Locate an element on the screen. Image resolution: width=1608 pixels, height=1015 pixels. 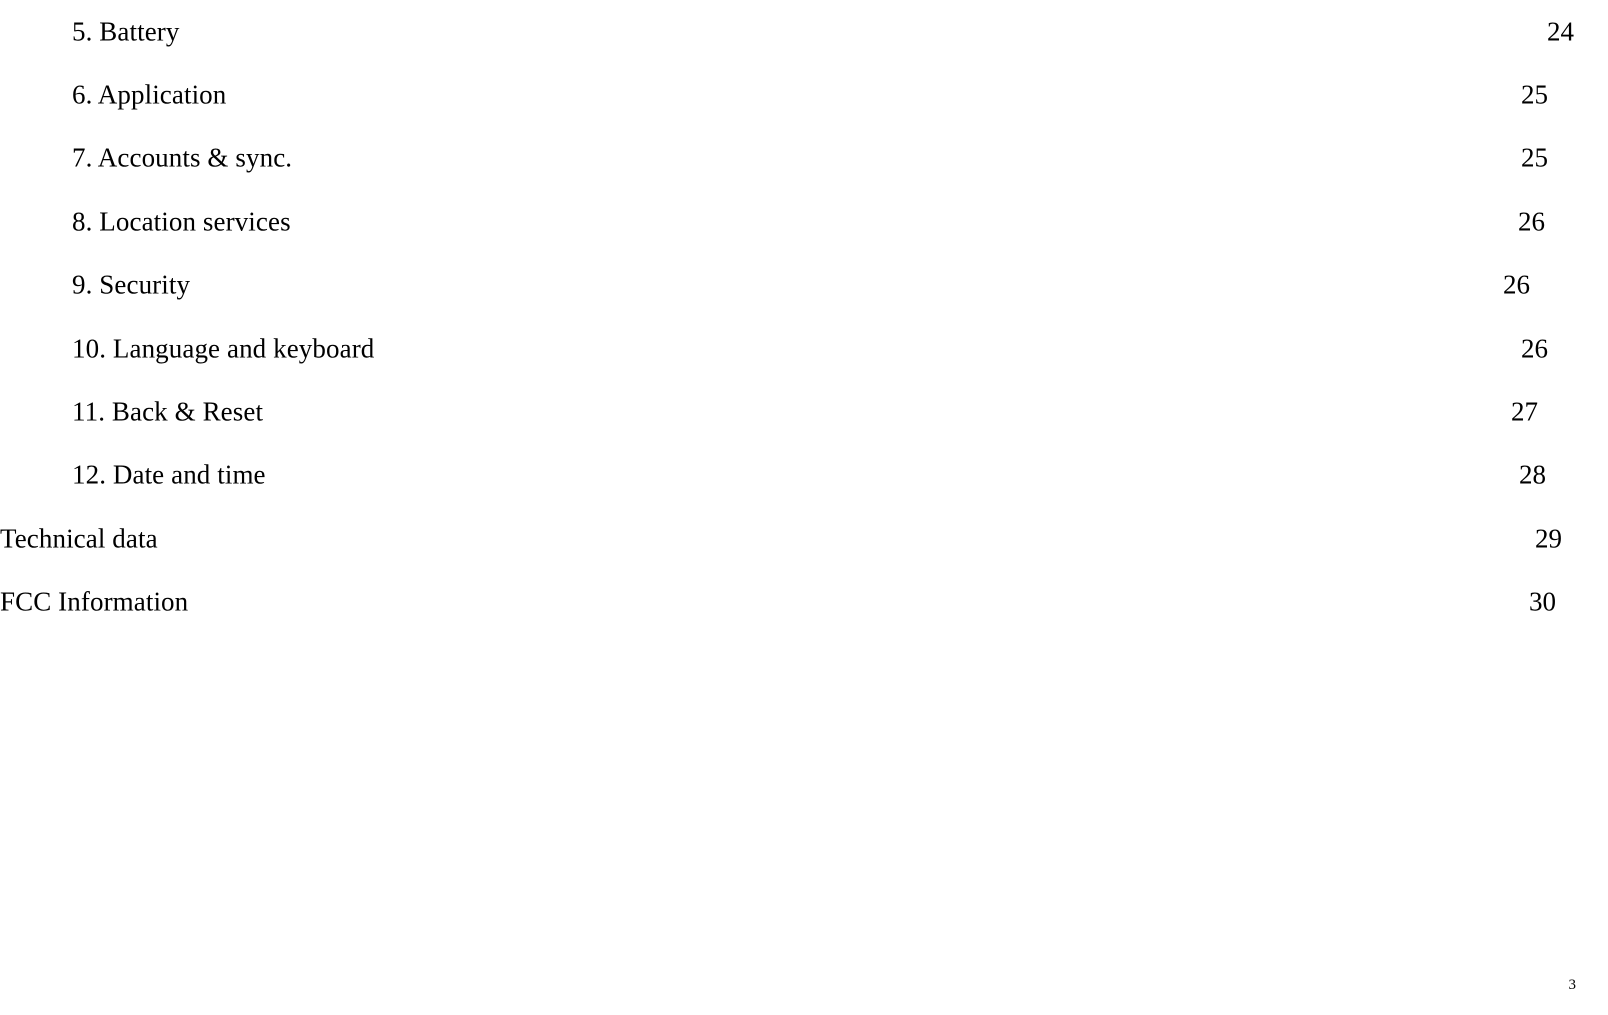
footer-page-number: 3 is located at coordinates (1572, 985).